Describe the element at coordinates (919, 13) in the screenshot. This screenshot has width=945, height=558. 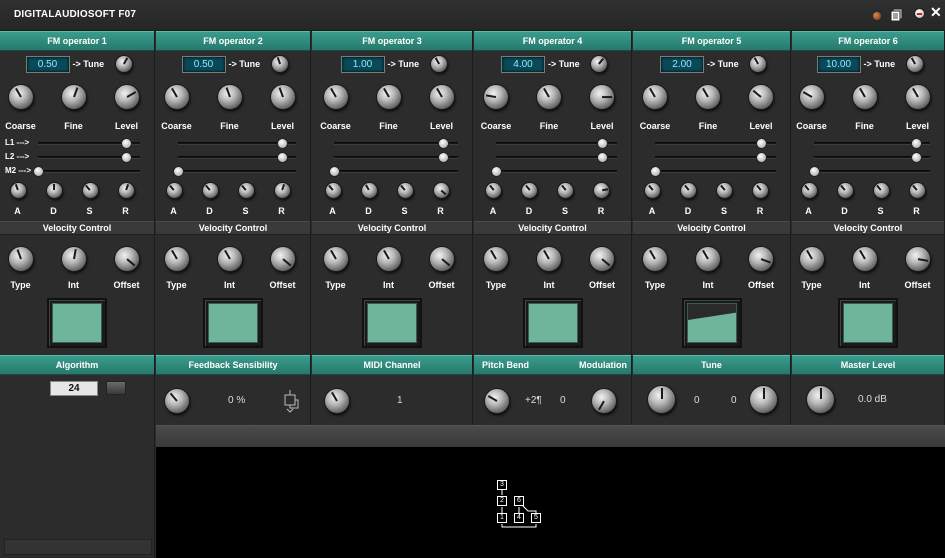
I see `minimize-button` at that location.